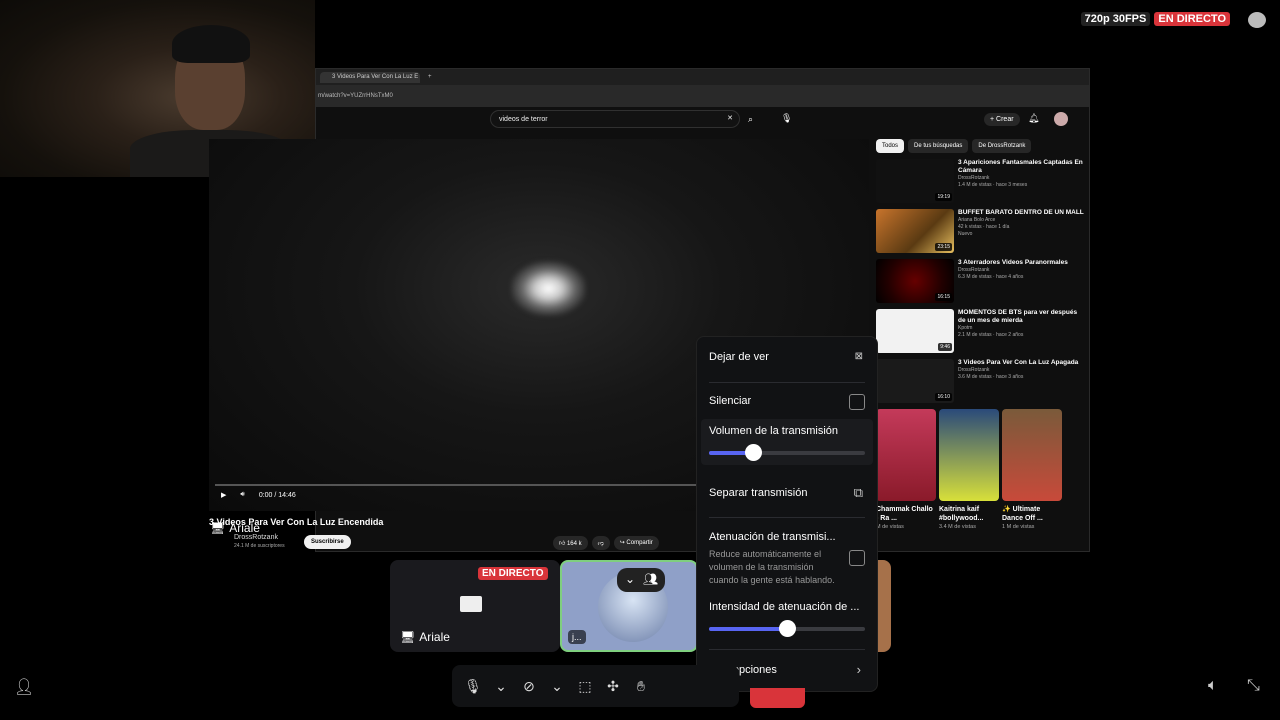 The width and height of the screenshot is (1280, 720). Describe the element at coordinates (259, 542) in the screenshot. I see `channel-info: DrossRotzank 24.1 M de suscriptores` at that location.